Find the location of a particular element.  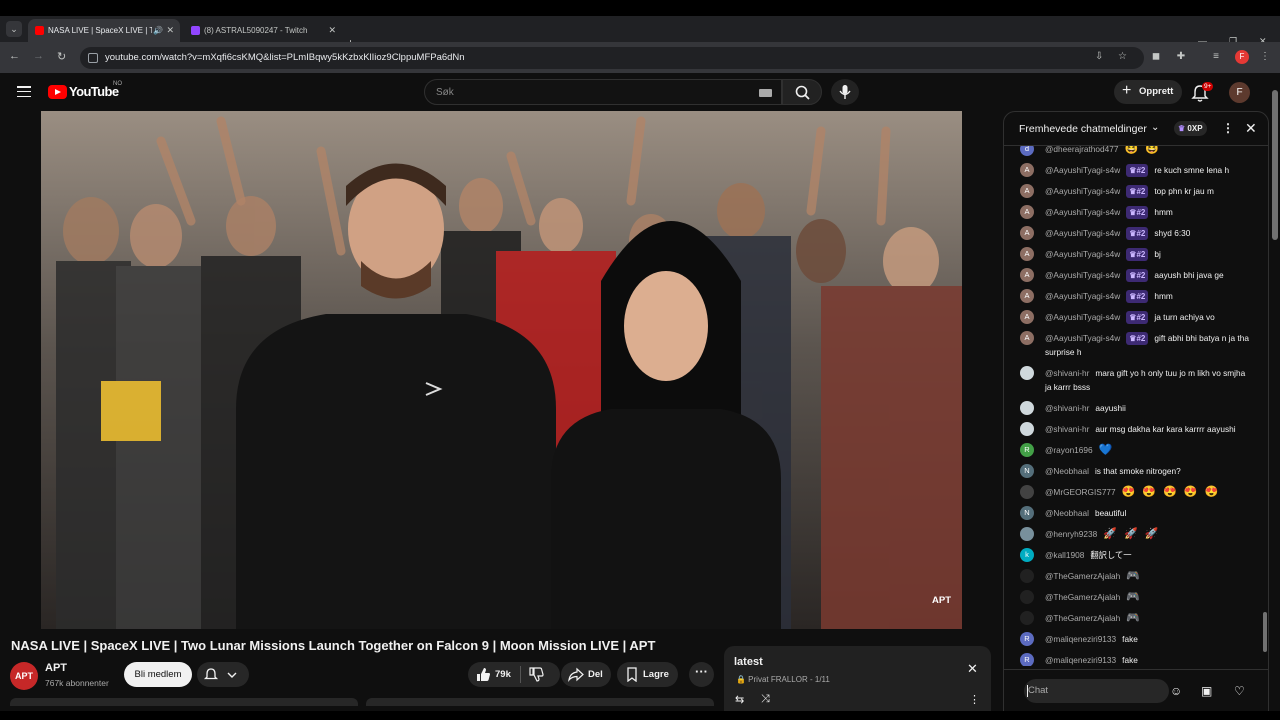

chat-message: A @AayushiTyagi-s4w ♛#2 ja turn achiya vo is located at coordinates (1131, 316).